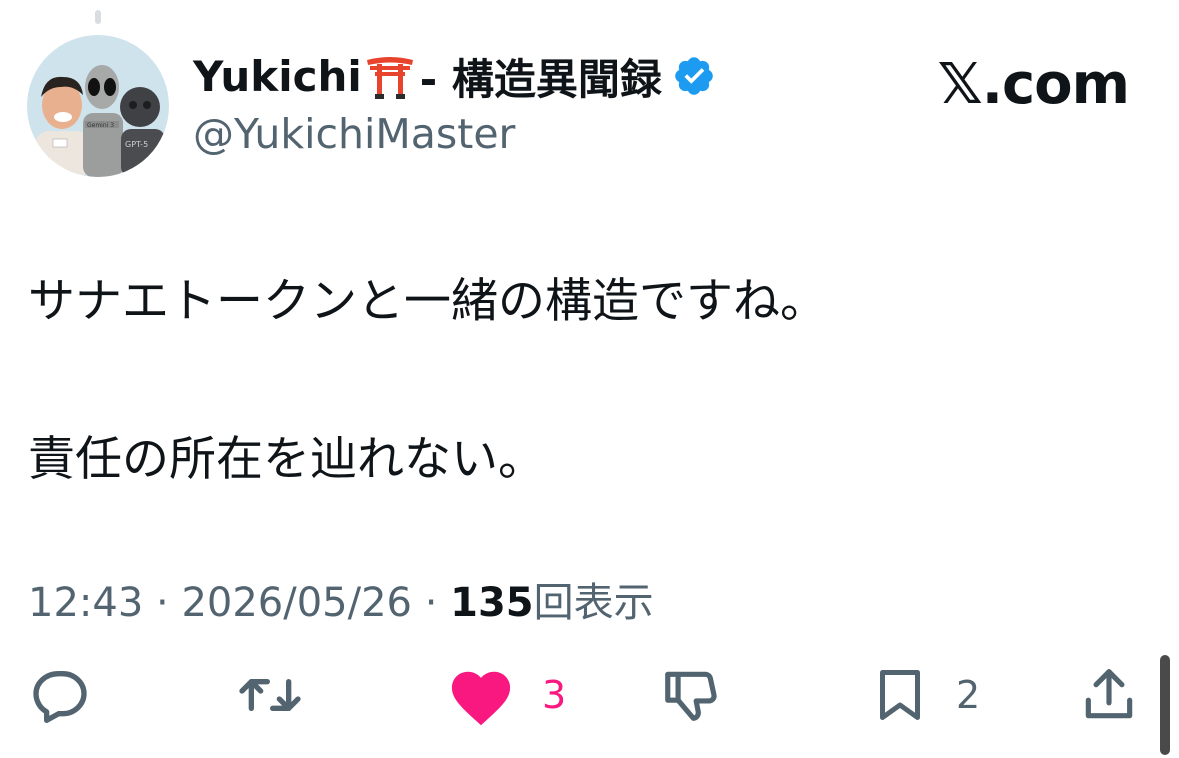 This screenshot has width=1179, height=758. I want to click on scroll-indicator-dot, so click(98, 17).